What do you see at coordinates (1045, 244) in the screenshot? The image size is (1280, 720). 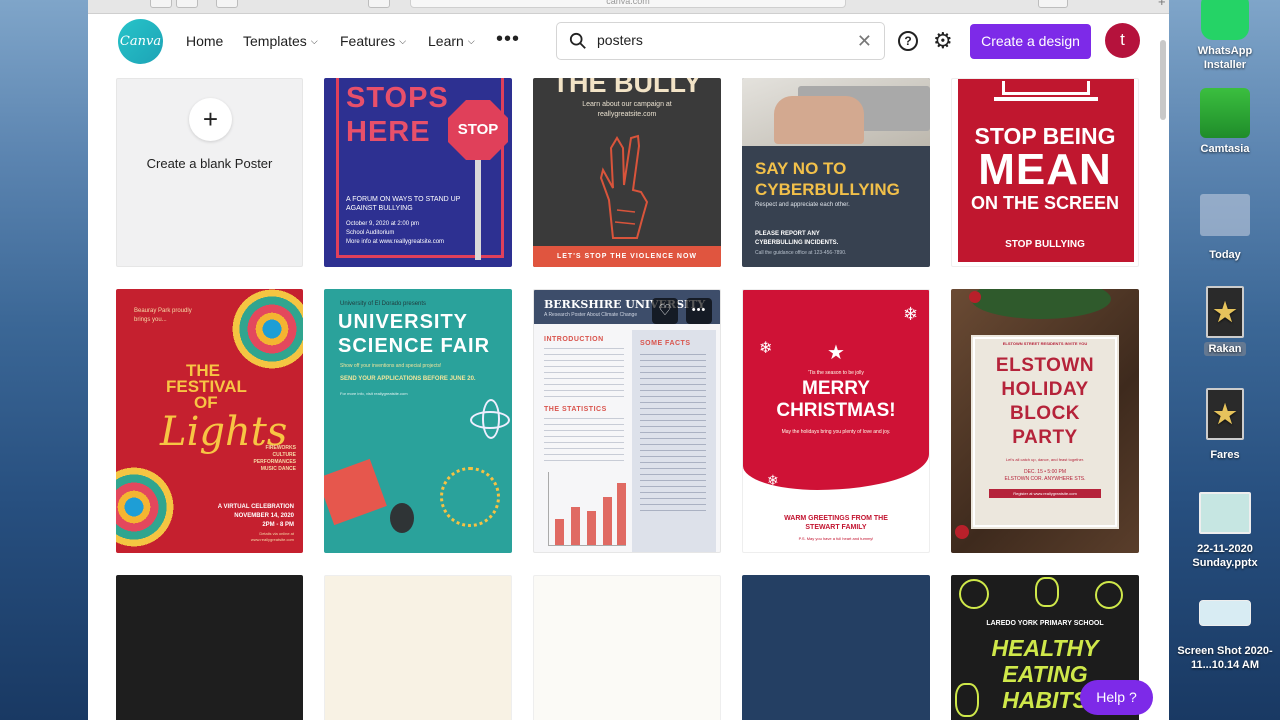 I see `poster-footer: STOP BULLYING` at bounding box center [1045, 244].